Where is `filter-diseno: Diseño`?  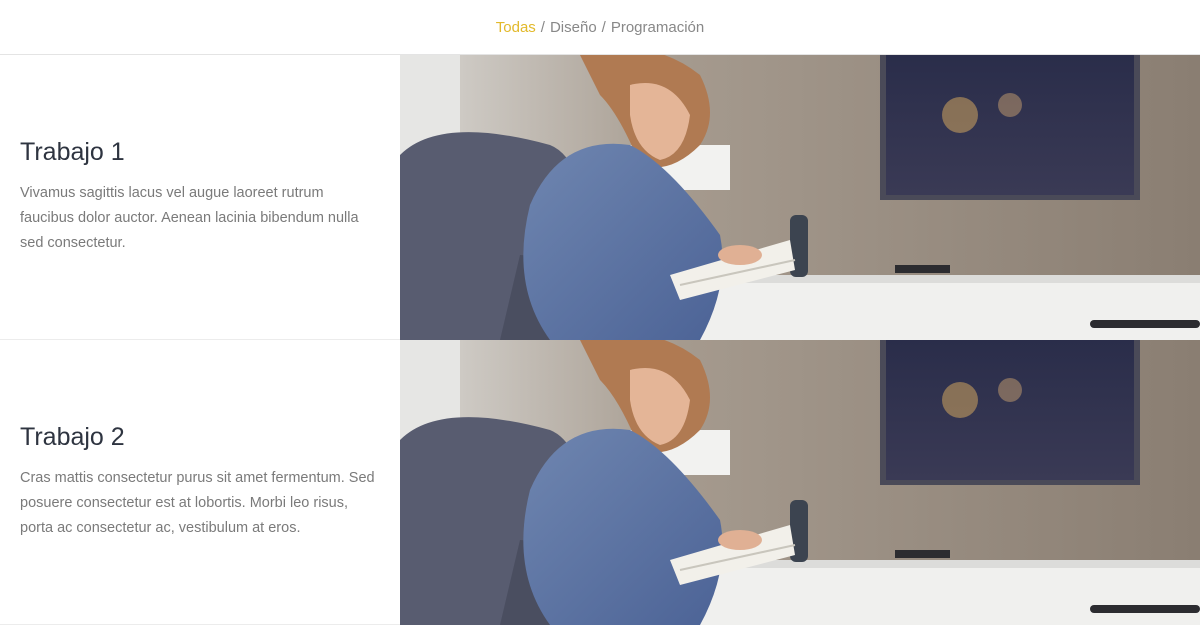 filter-diseno: Diseño is located at coordinates (573, 27).